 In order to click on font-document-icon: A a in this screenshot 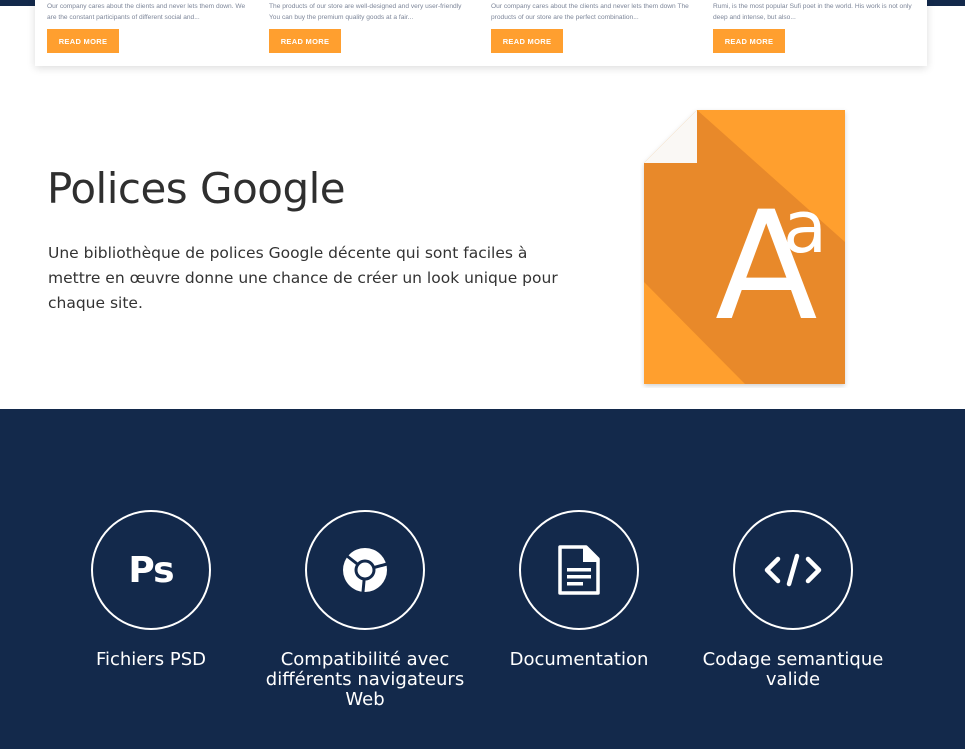, I will do `click(744, 247)`.